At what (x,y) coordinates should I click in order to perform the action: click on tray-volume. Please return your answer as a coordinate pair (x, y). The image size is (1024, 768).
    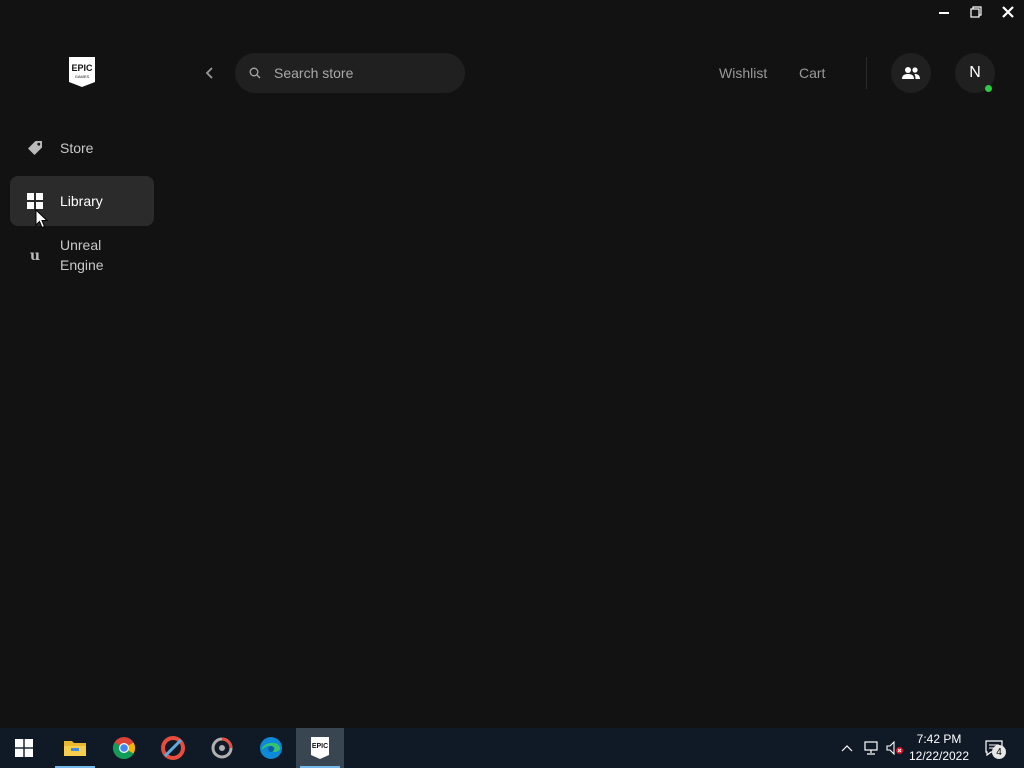
    Looking at the image, I should click on (895, 748).